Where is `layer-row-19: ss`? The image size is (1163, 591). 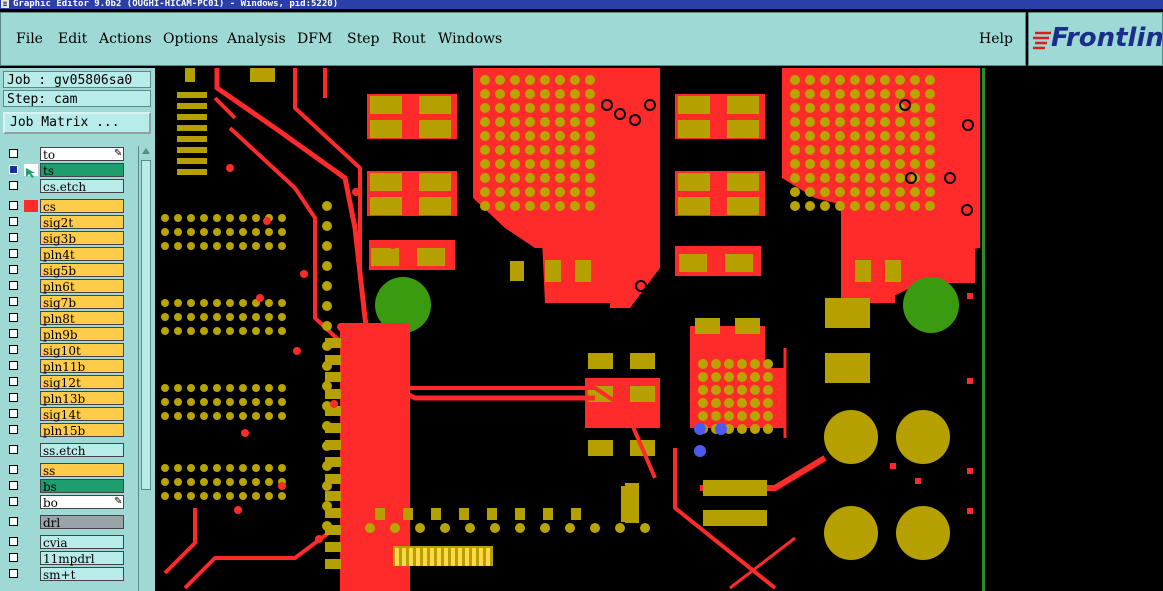 layer-row-19: ss is located at coordinates (66, 470).